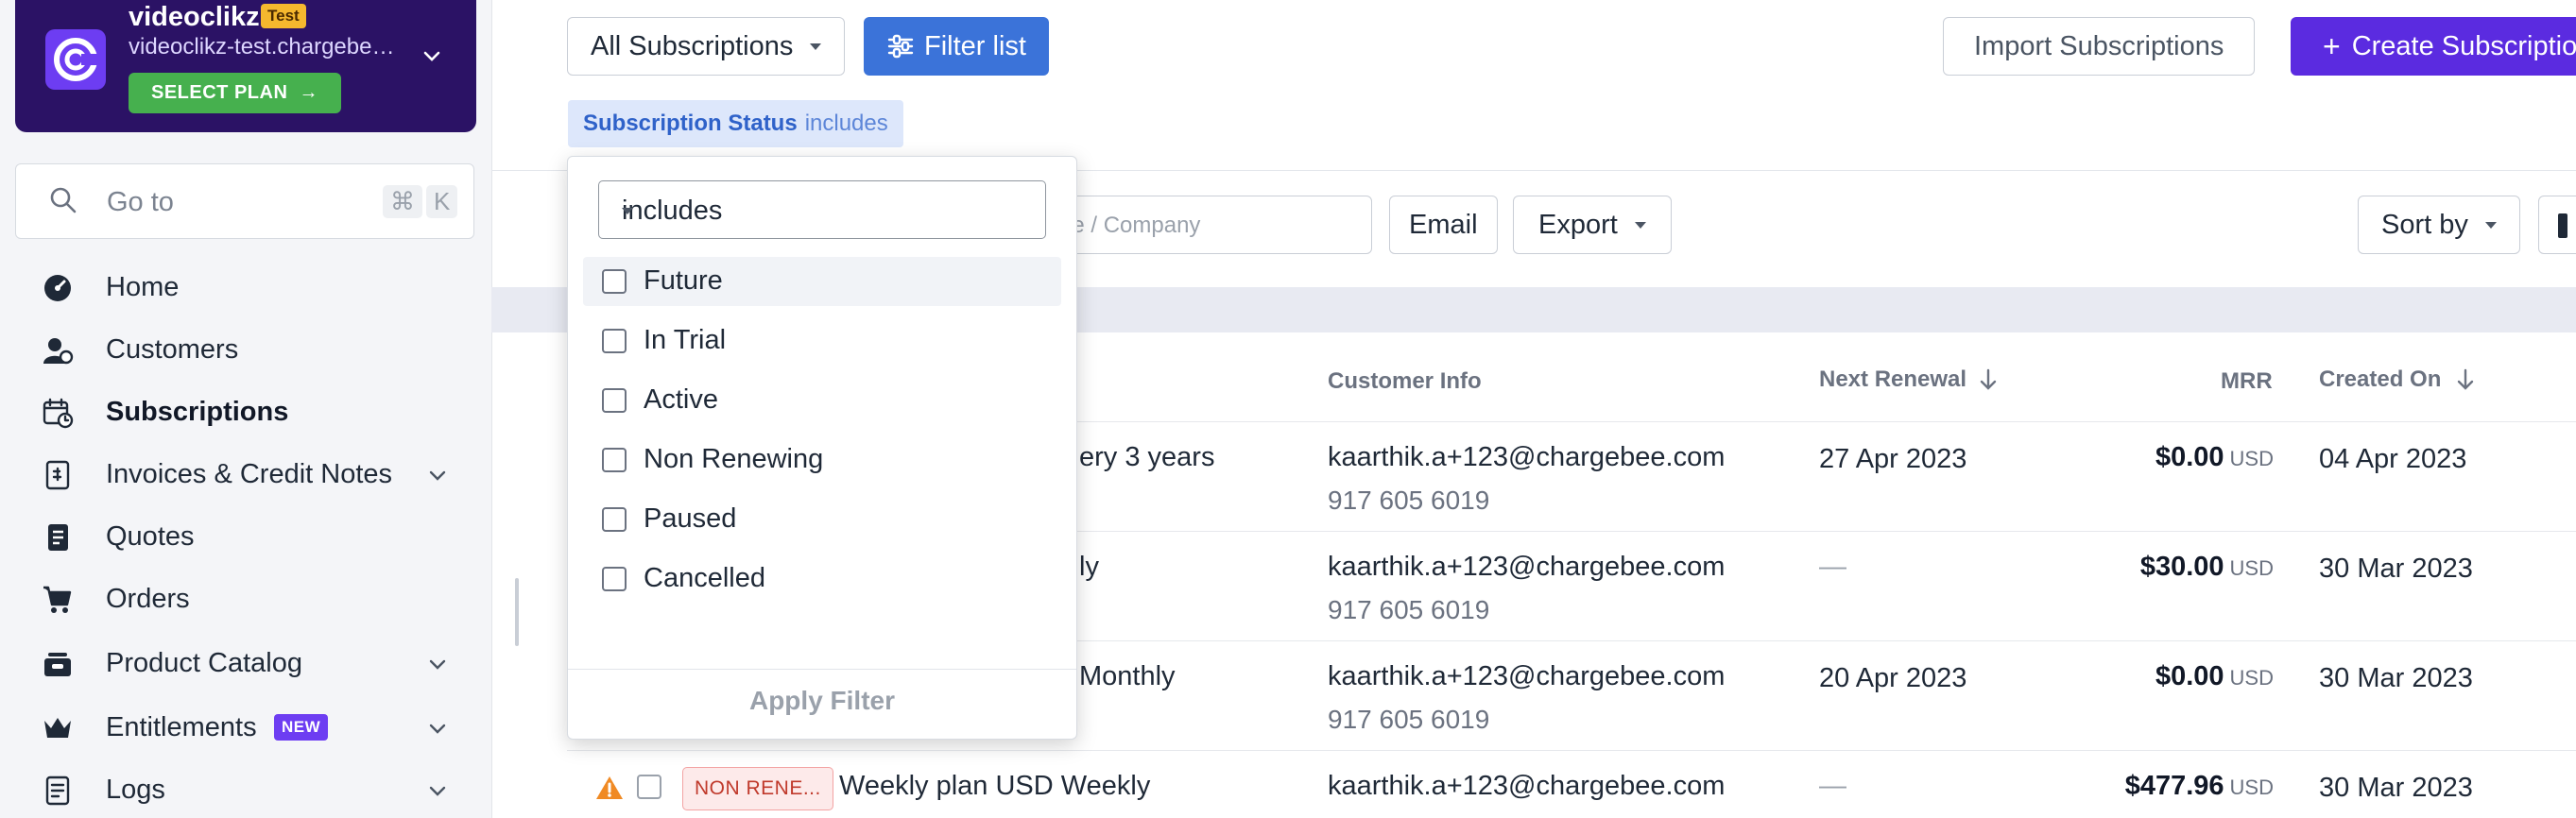 The height and width of the screenshot is (818, 2576). Describe the element at coordinates (1205, 225) in the screenshot. I see `search-input: ne / Company` at that location.